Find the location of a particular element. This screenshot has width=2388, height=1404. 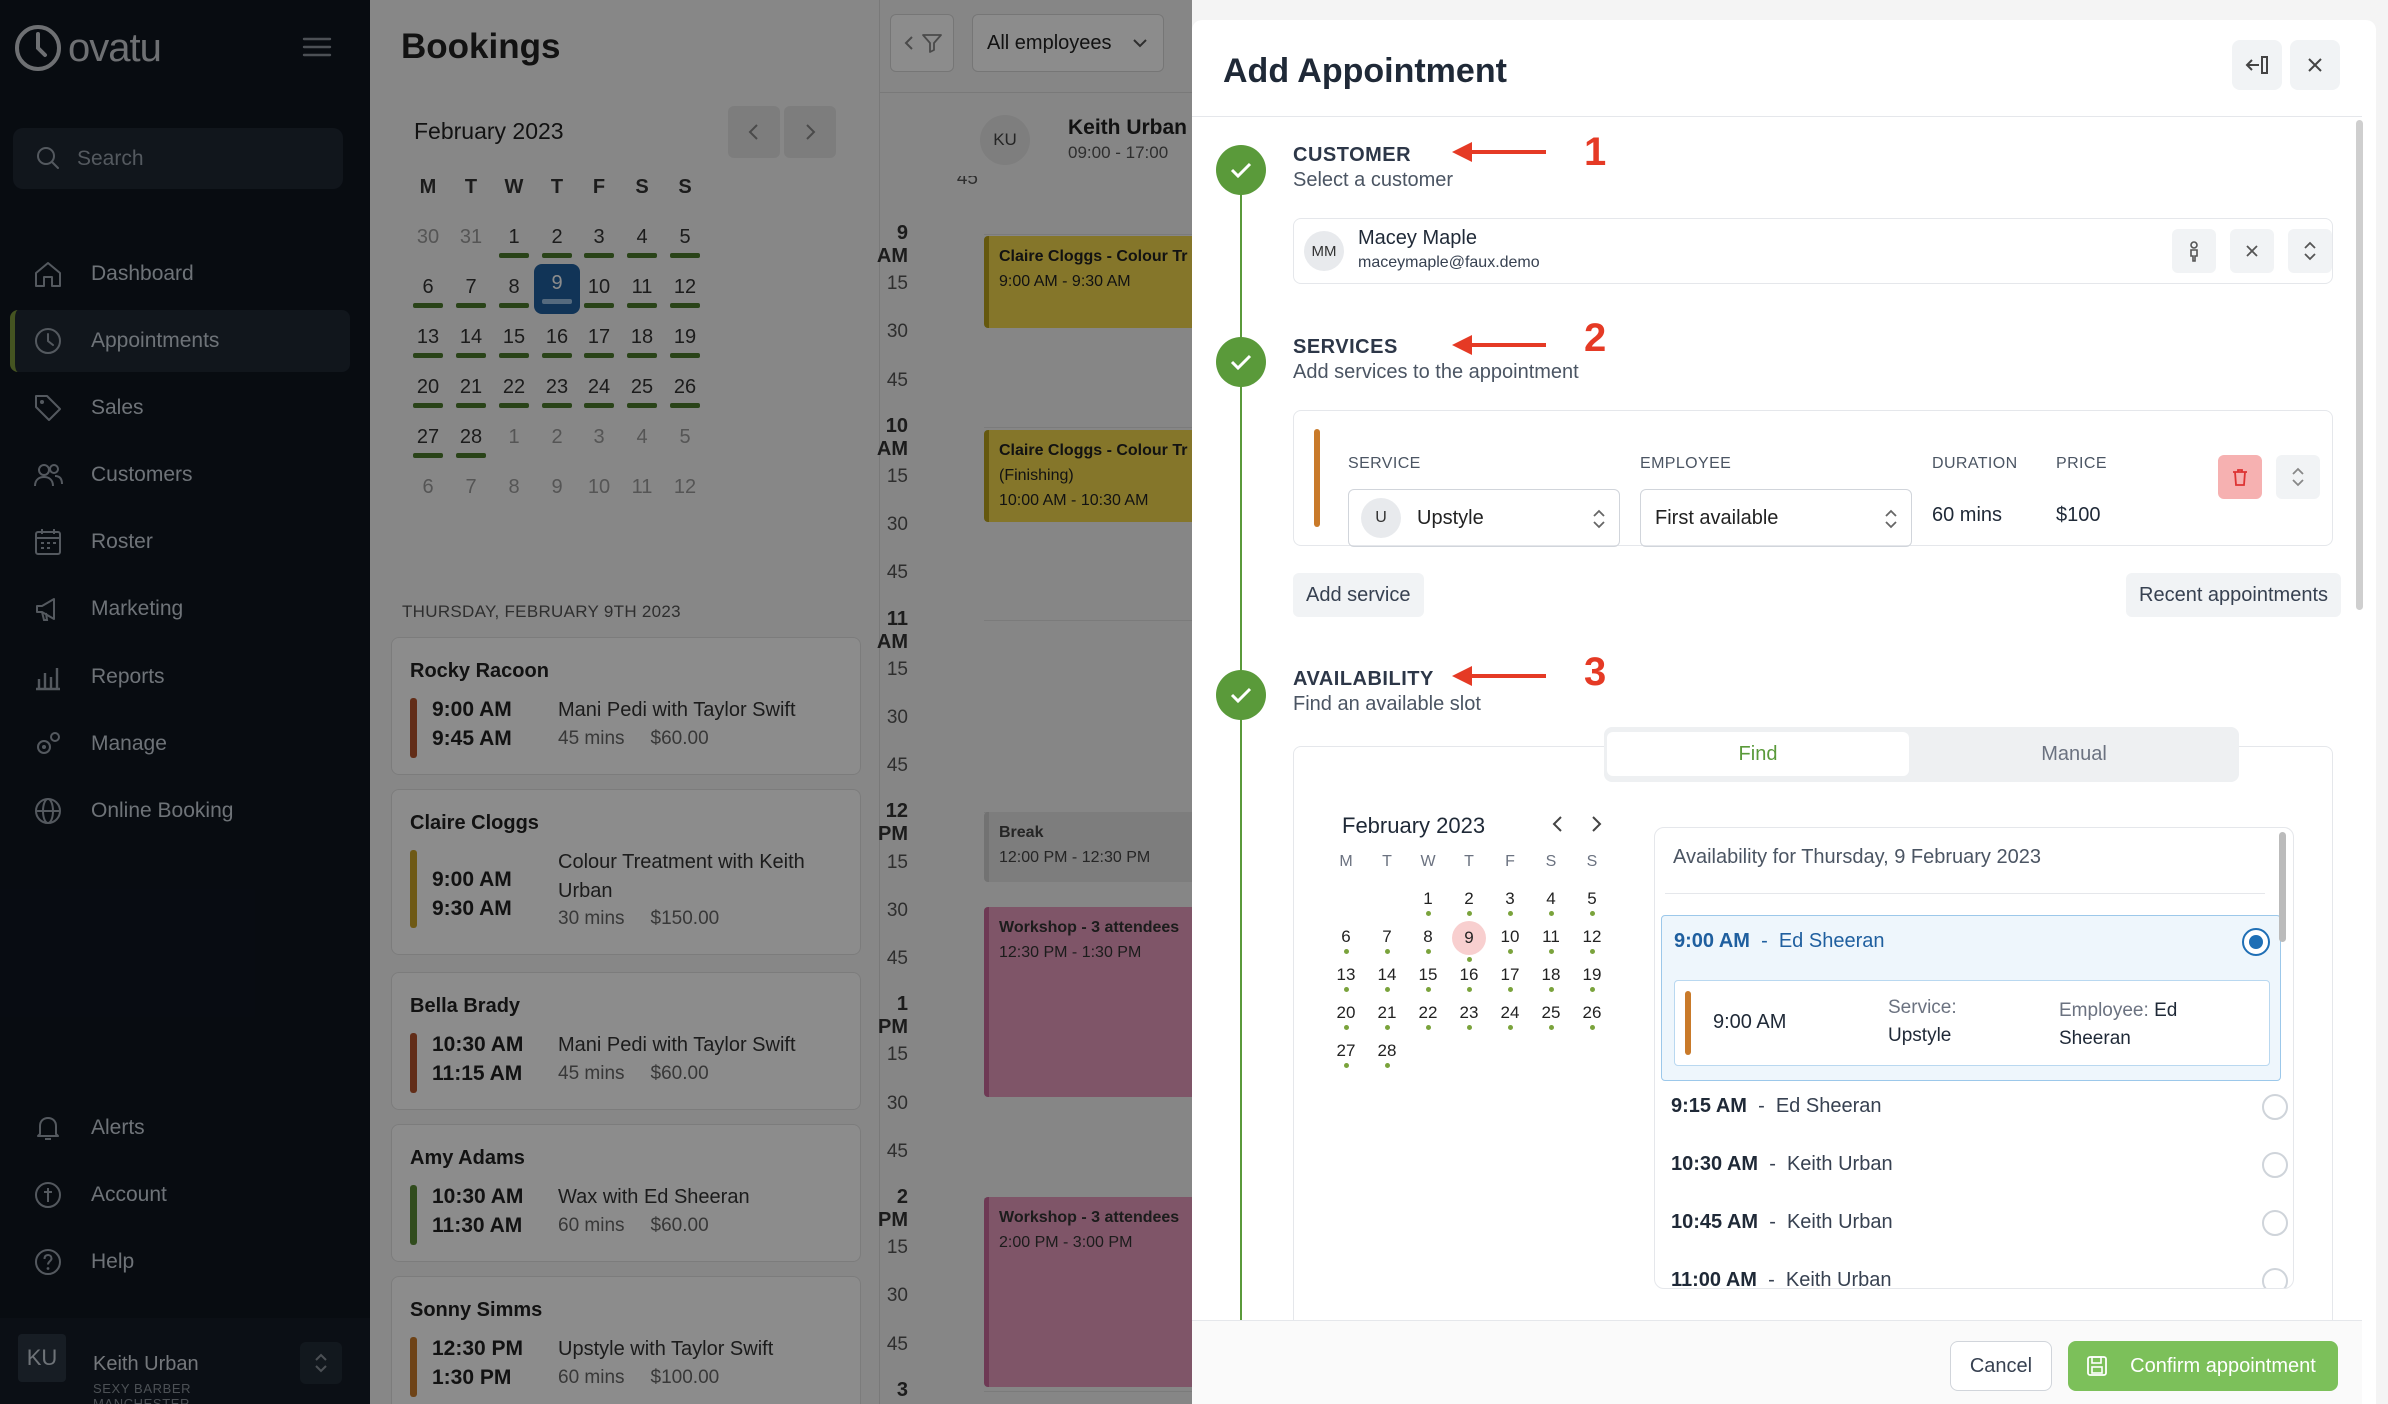

chevron-right-icon is located at coordinates (1597, 824).